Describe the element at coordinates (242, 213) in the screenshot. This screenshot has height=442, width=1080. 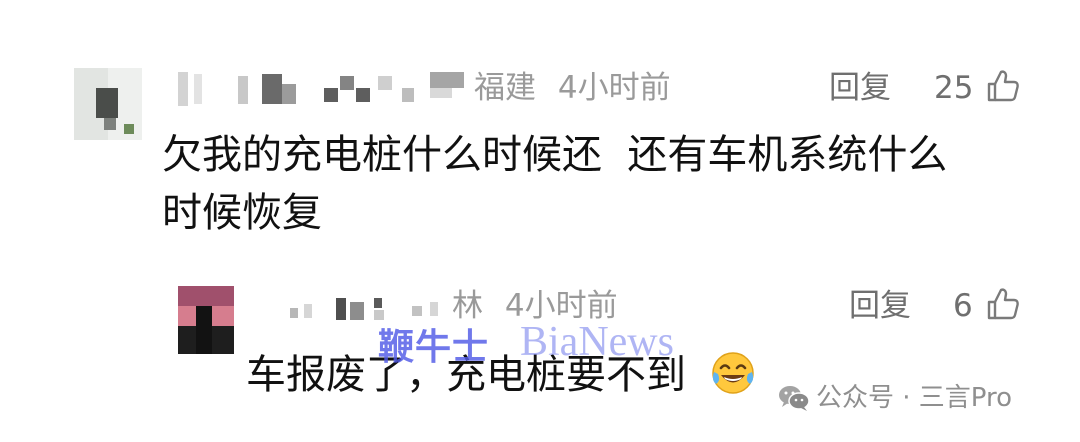
I see `comment-text-line2: 时候恢复` at that location.